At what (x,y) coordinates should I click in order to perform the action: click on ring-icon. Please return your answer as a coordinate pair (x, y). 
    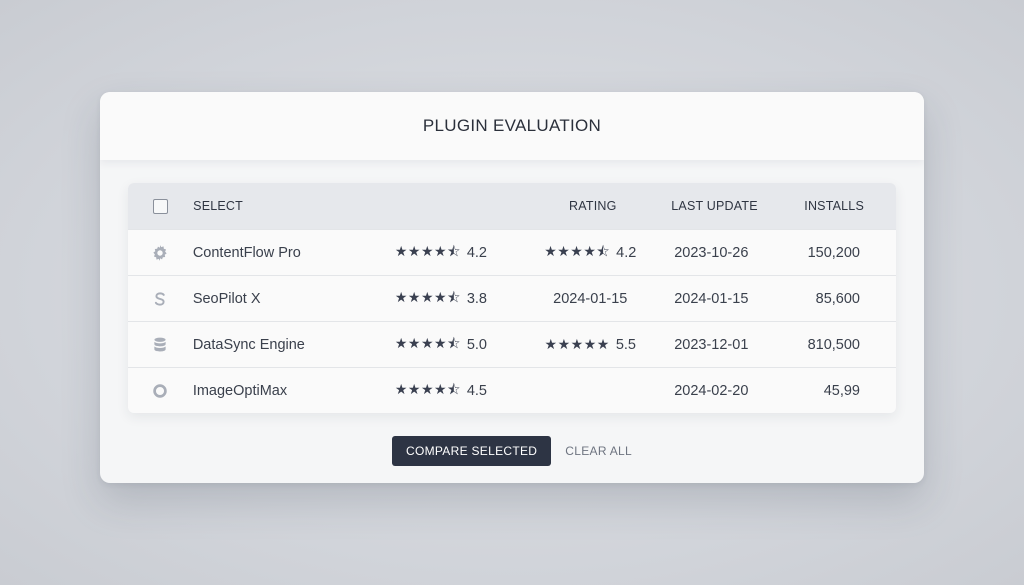
    Looking at the image, I should click on (160, 391).